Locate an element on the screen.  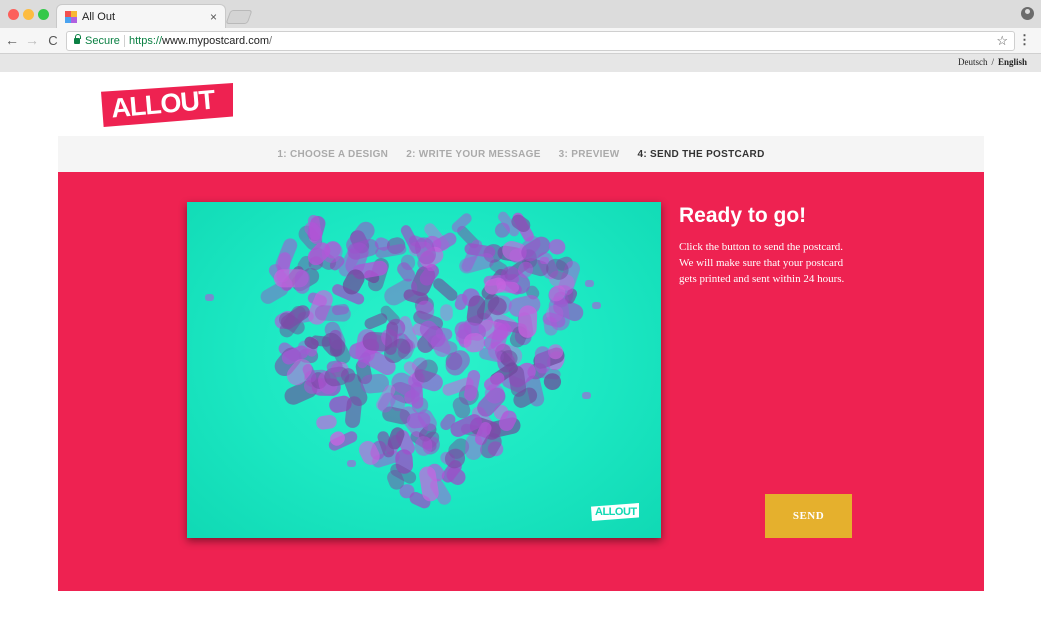
favicon-icon is located at coordinates (71, 17).